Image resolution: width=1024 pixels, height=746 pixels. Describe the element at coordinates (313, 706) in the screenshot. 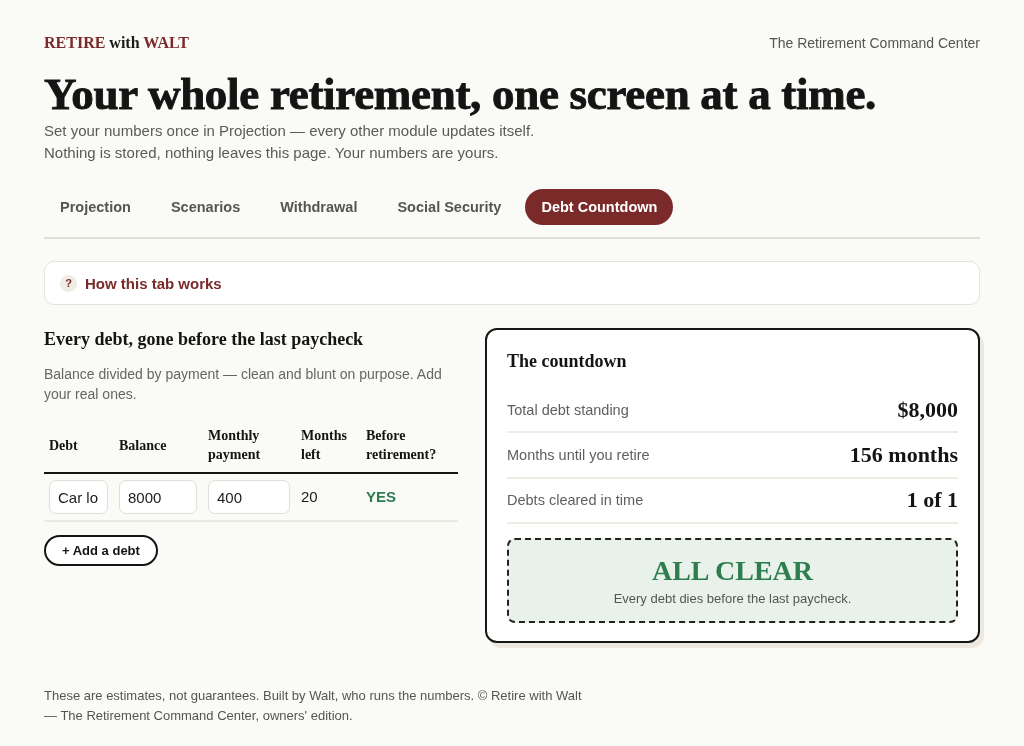

I see `footer-text: These are estimates, not guarantees. Built by Walt, who runs the numbers. © Retire with Walt — The Retirement Command Center, owners' edition.` at that location.